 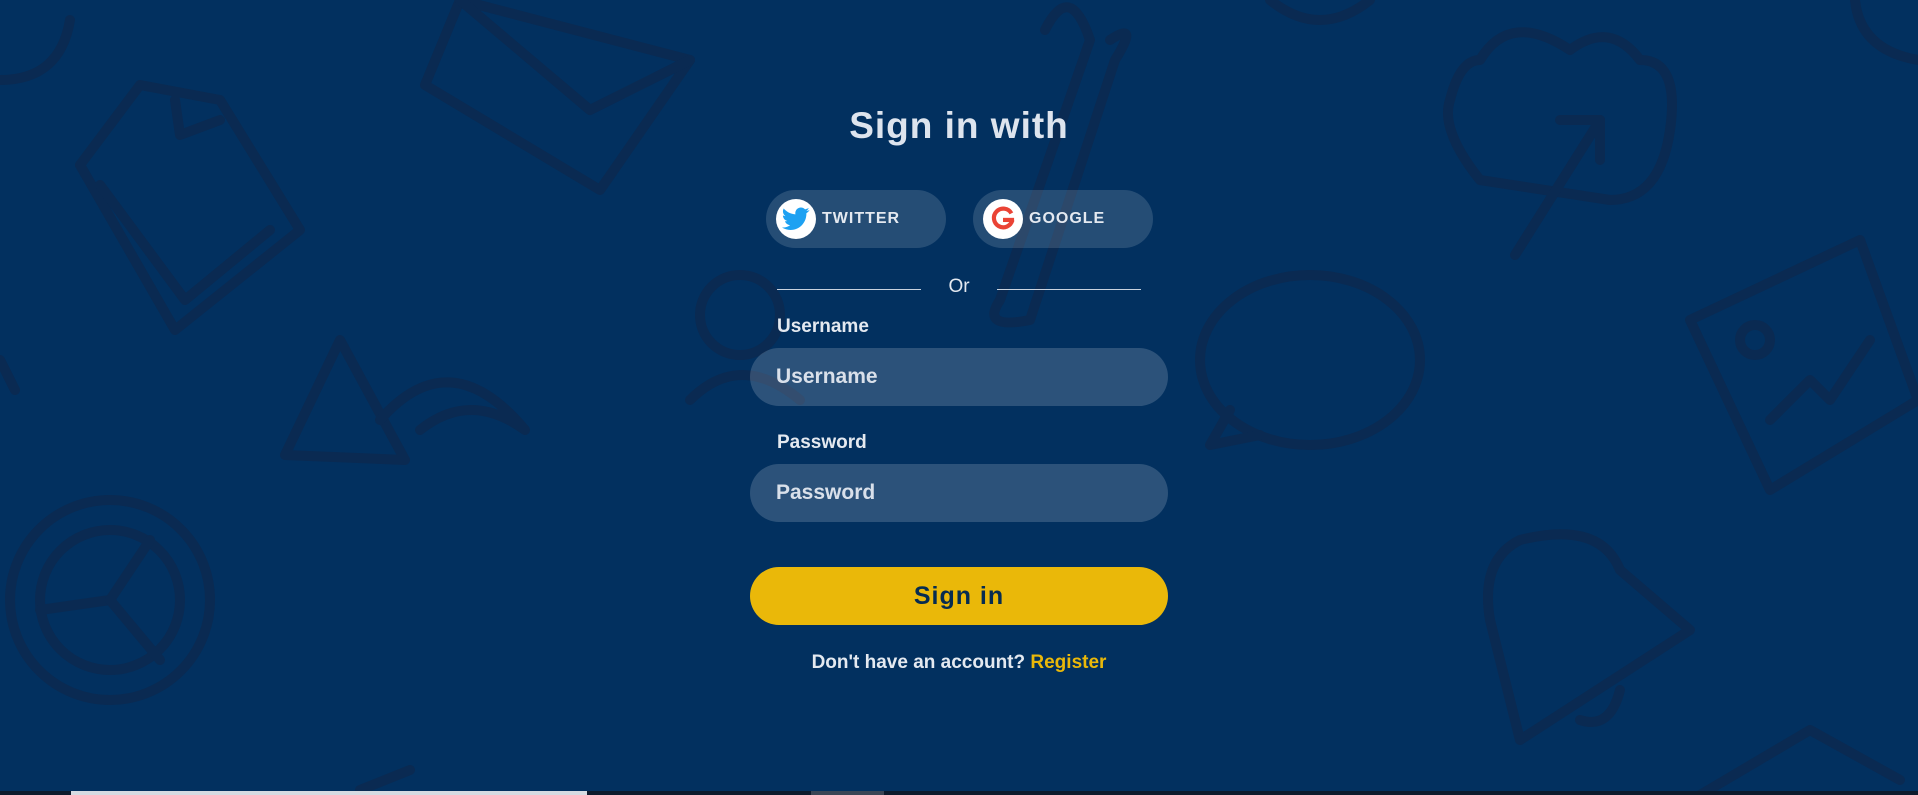 I want to click on username-label: Username, so click(x=823, y=326).